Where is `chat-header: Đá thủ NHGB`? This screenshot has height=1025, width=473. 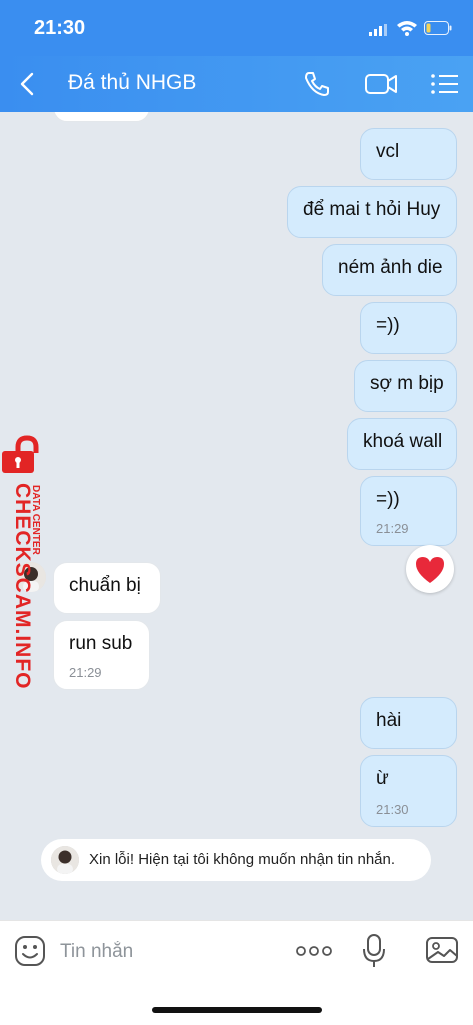
chat-header: Đá thủ NHGB is located at coordinates (236, 84).